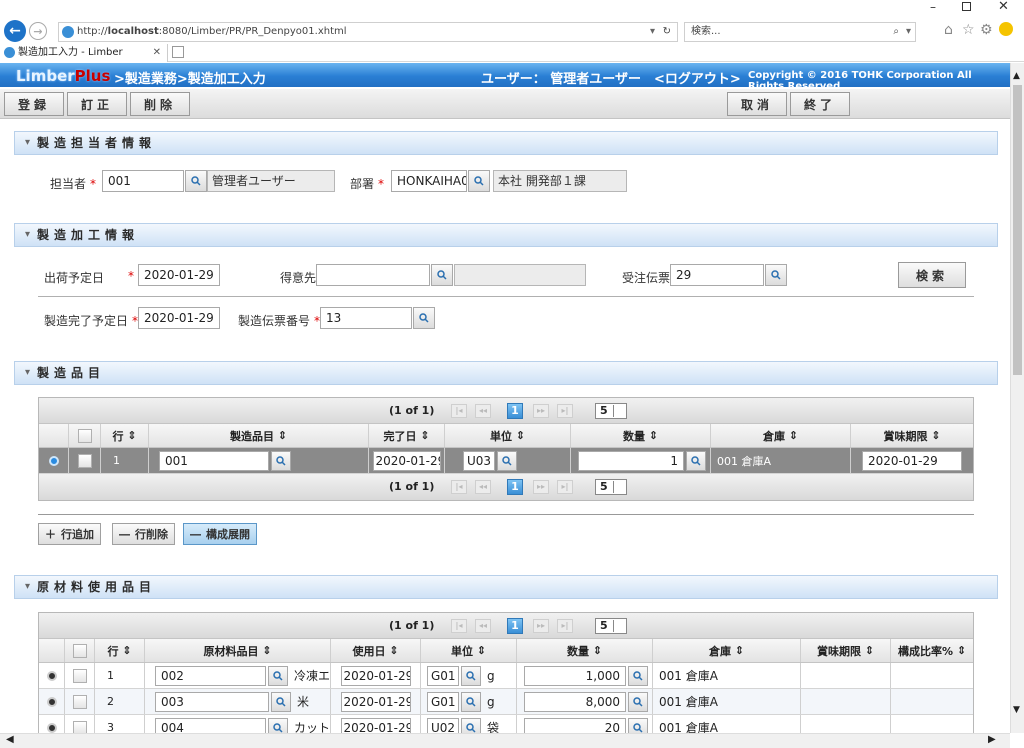  I want to click on correct-button: 訂正, so click(97, 104).